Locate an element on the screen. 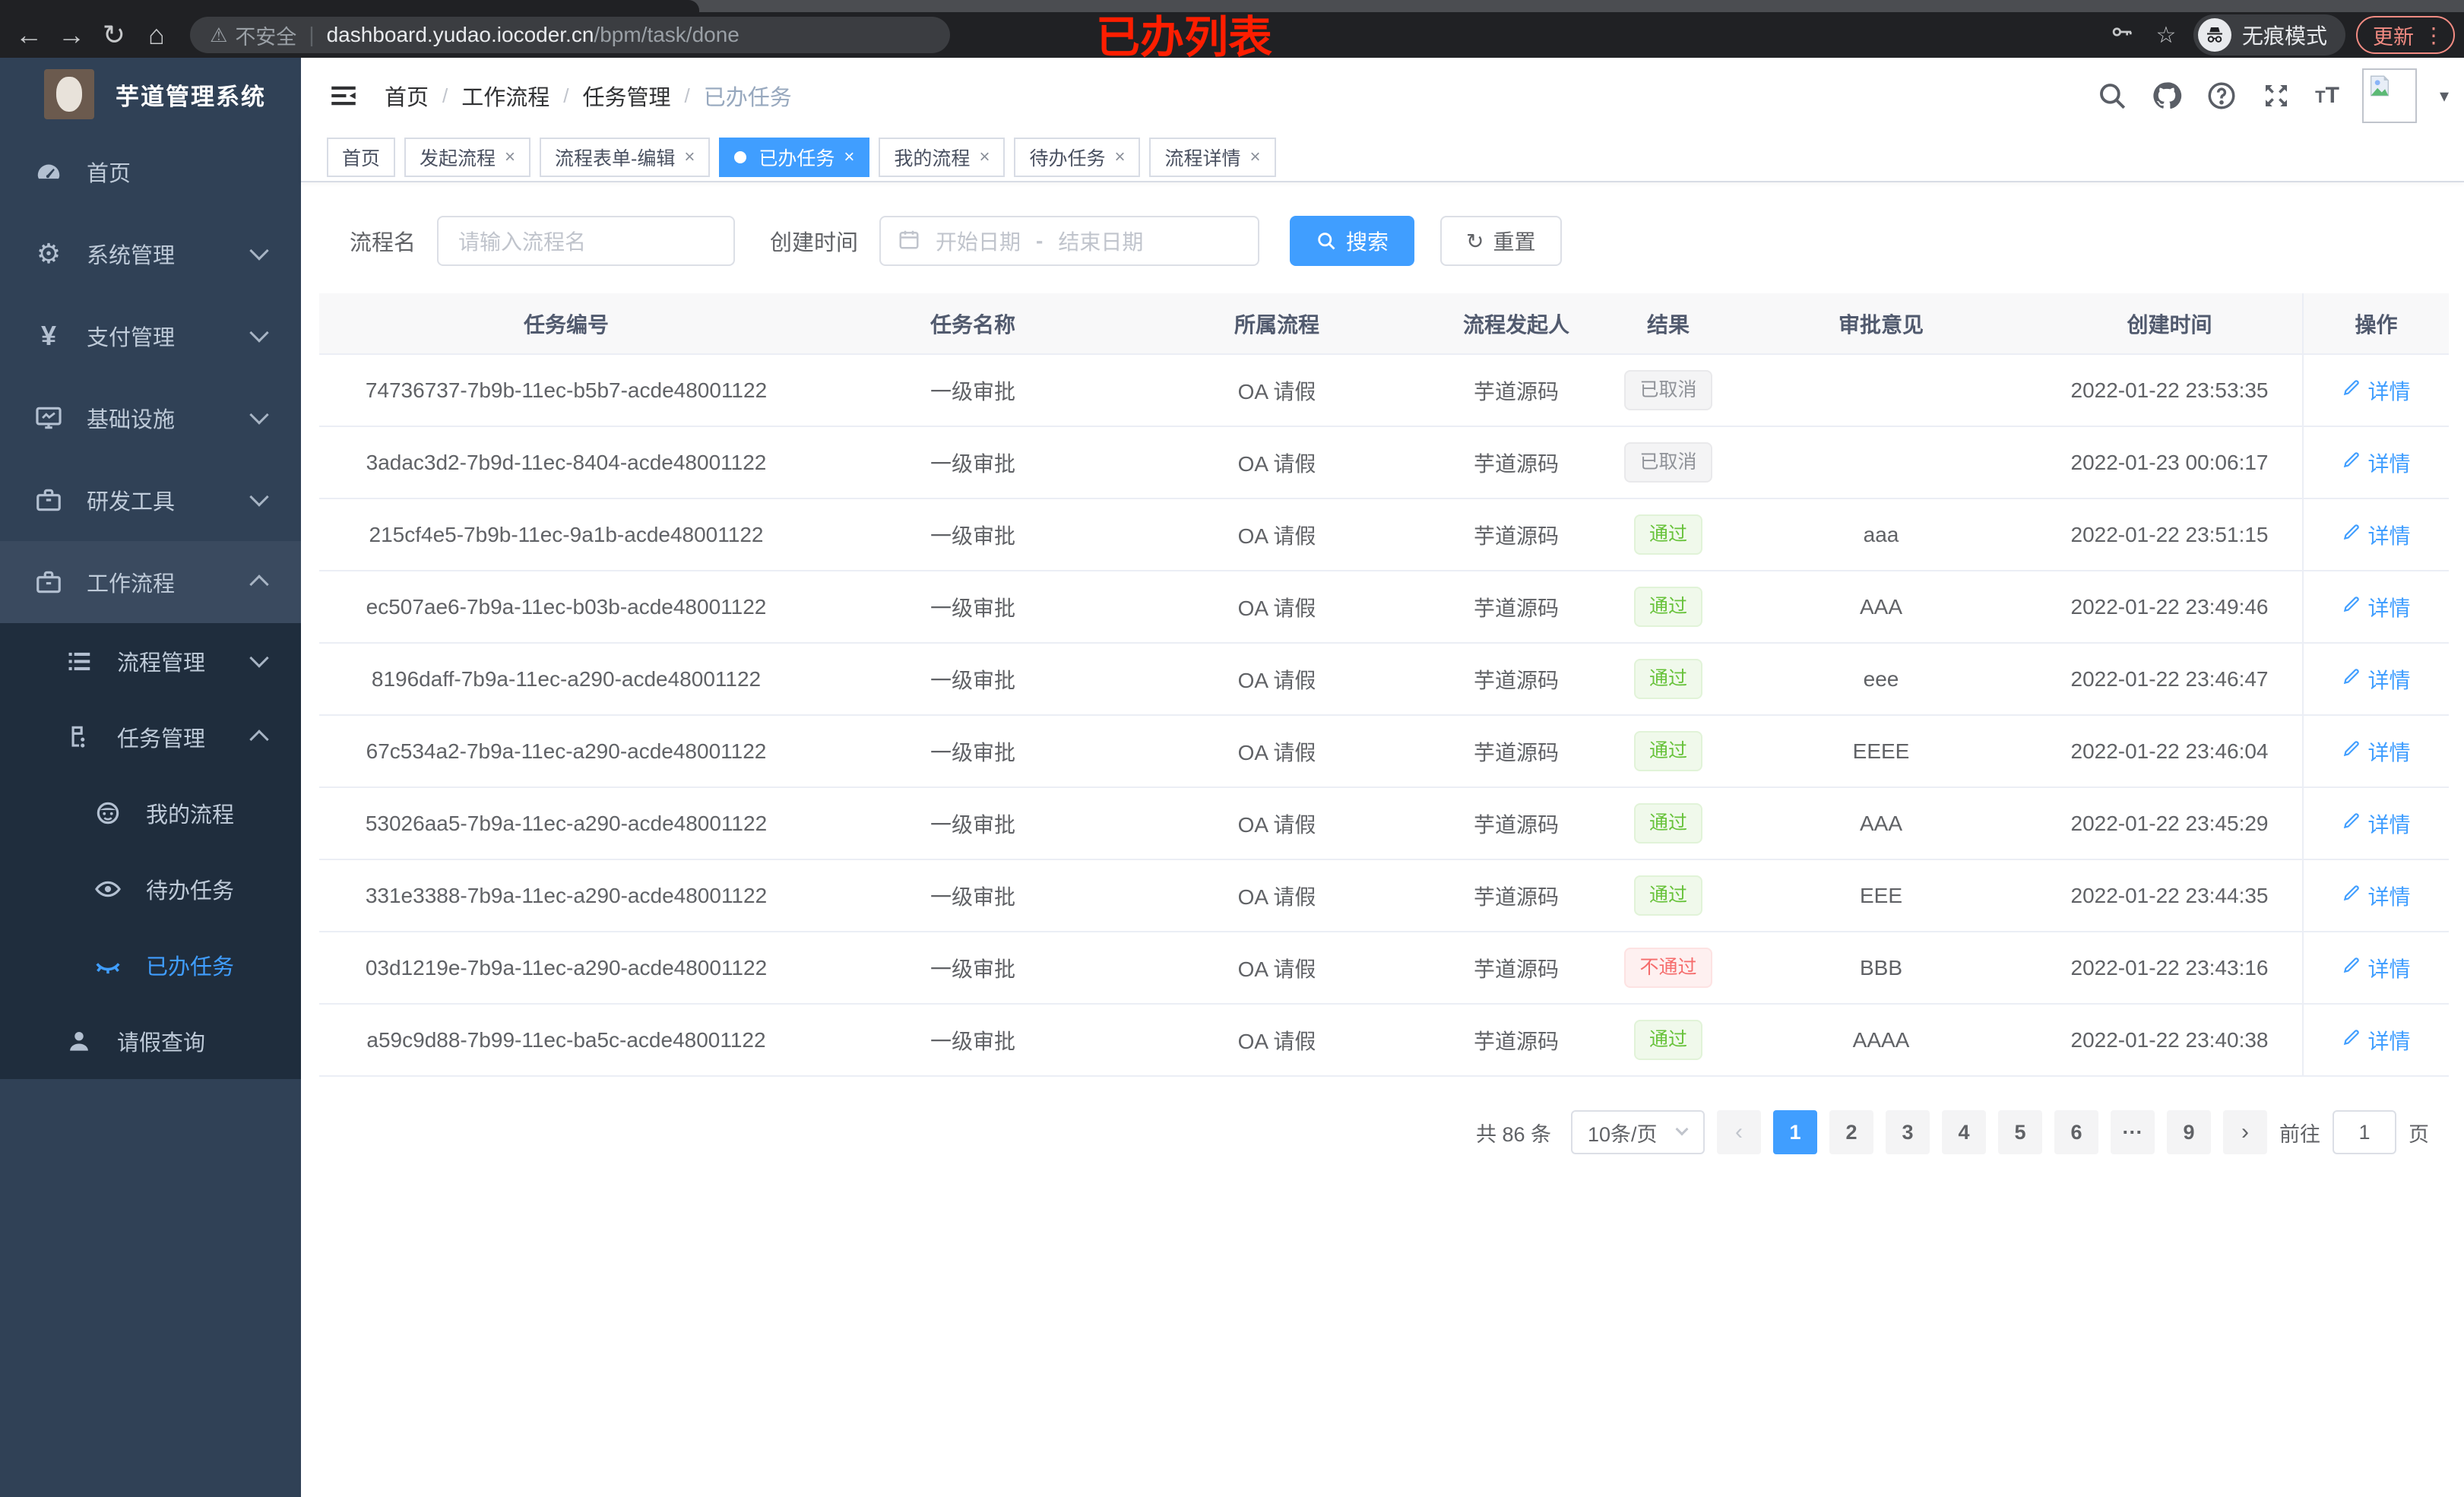  search-button: 搜索 is located at coordinates (1352, 241).